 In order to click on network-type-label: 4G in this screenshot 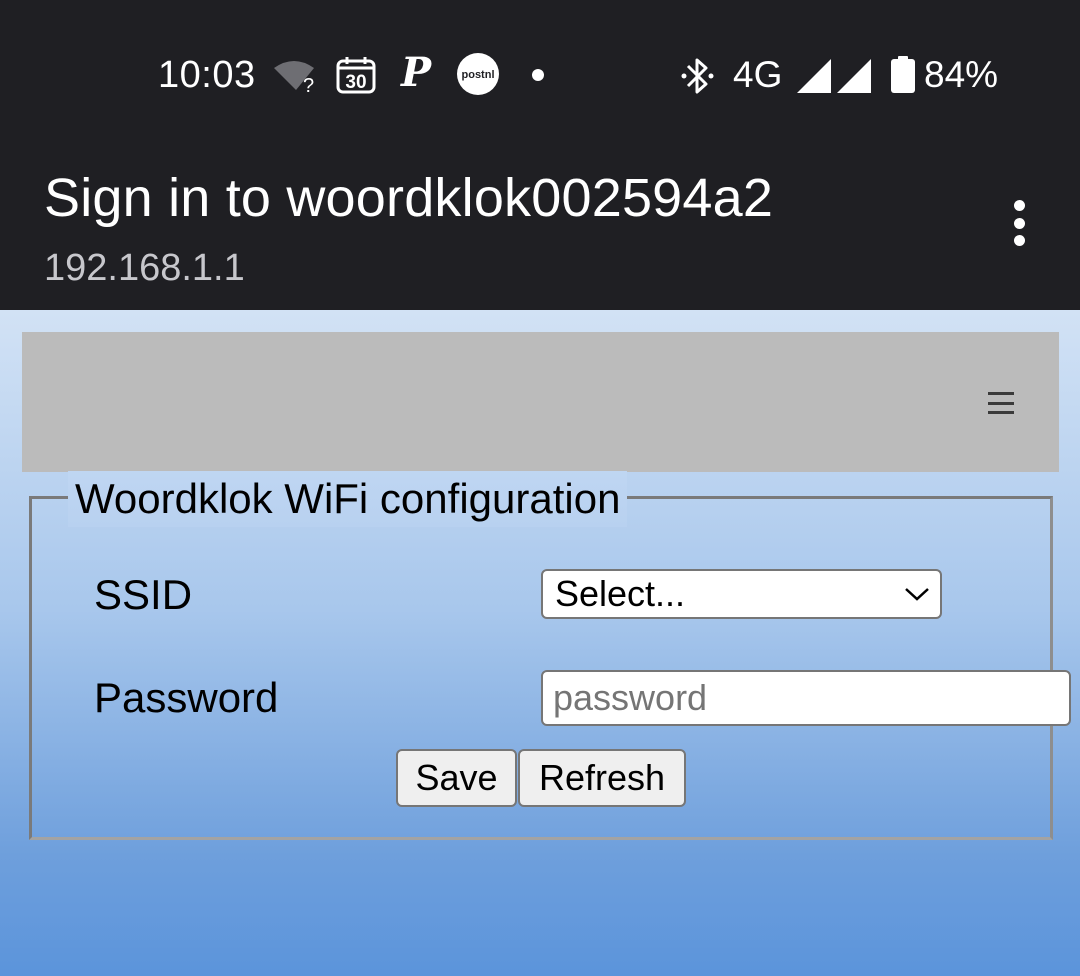, I will do `click(758, 74)`.